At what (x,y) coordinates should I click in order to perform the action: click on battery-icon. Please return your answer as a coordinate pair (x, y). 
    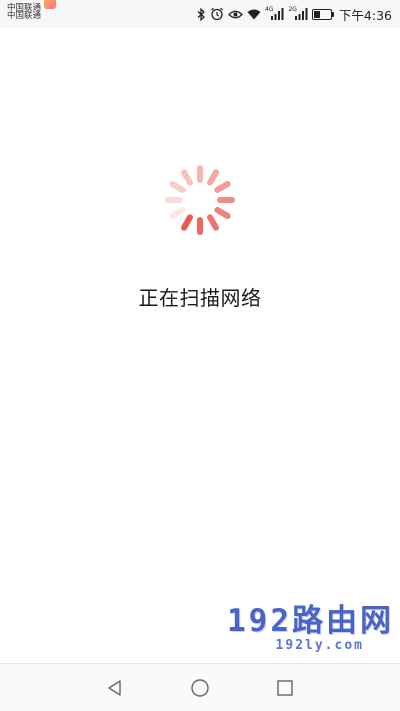
    Looking at the image, I should click on (323, 14).